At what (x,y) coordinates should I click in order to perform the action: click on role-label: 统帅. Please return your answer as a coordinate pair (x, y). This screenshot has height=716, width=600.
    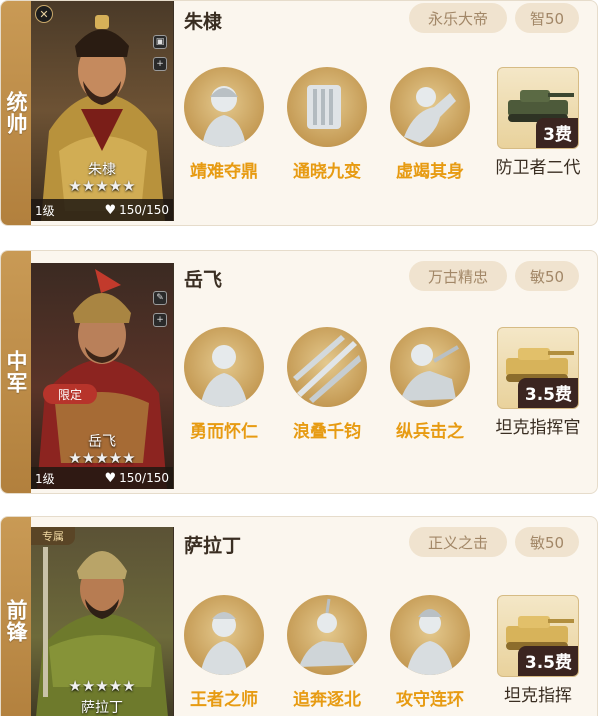
    Looking at the image, I should click on (16, 113).